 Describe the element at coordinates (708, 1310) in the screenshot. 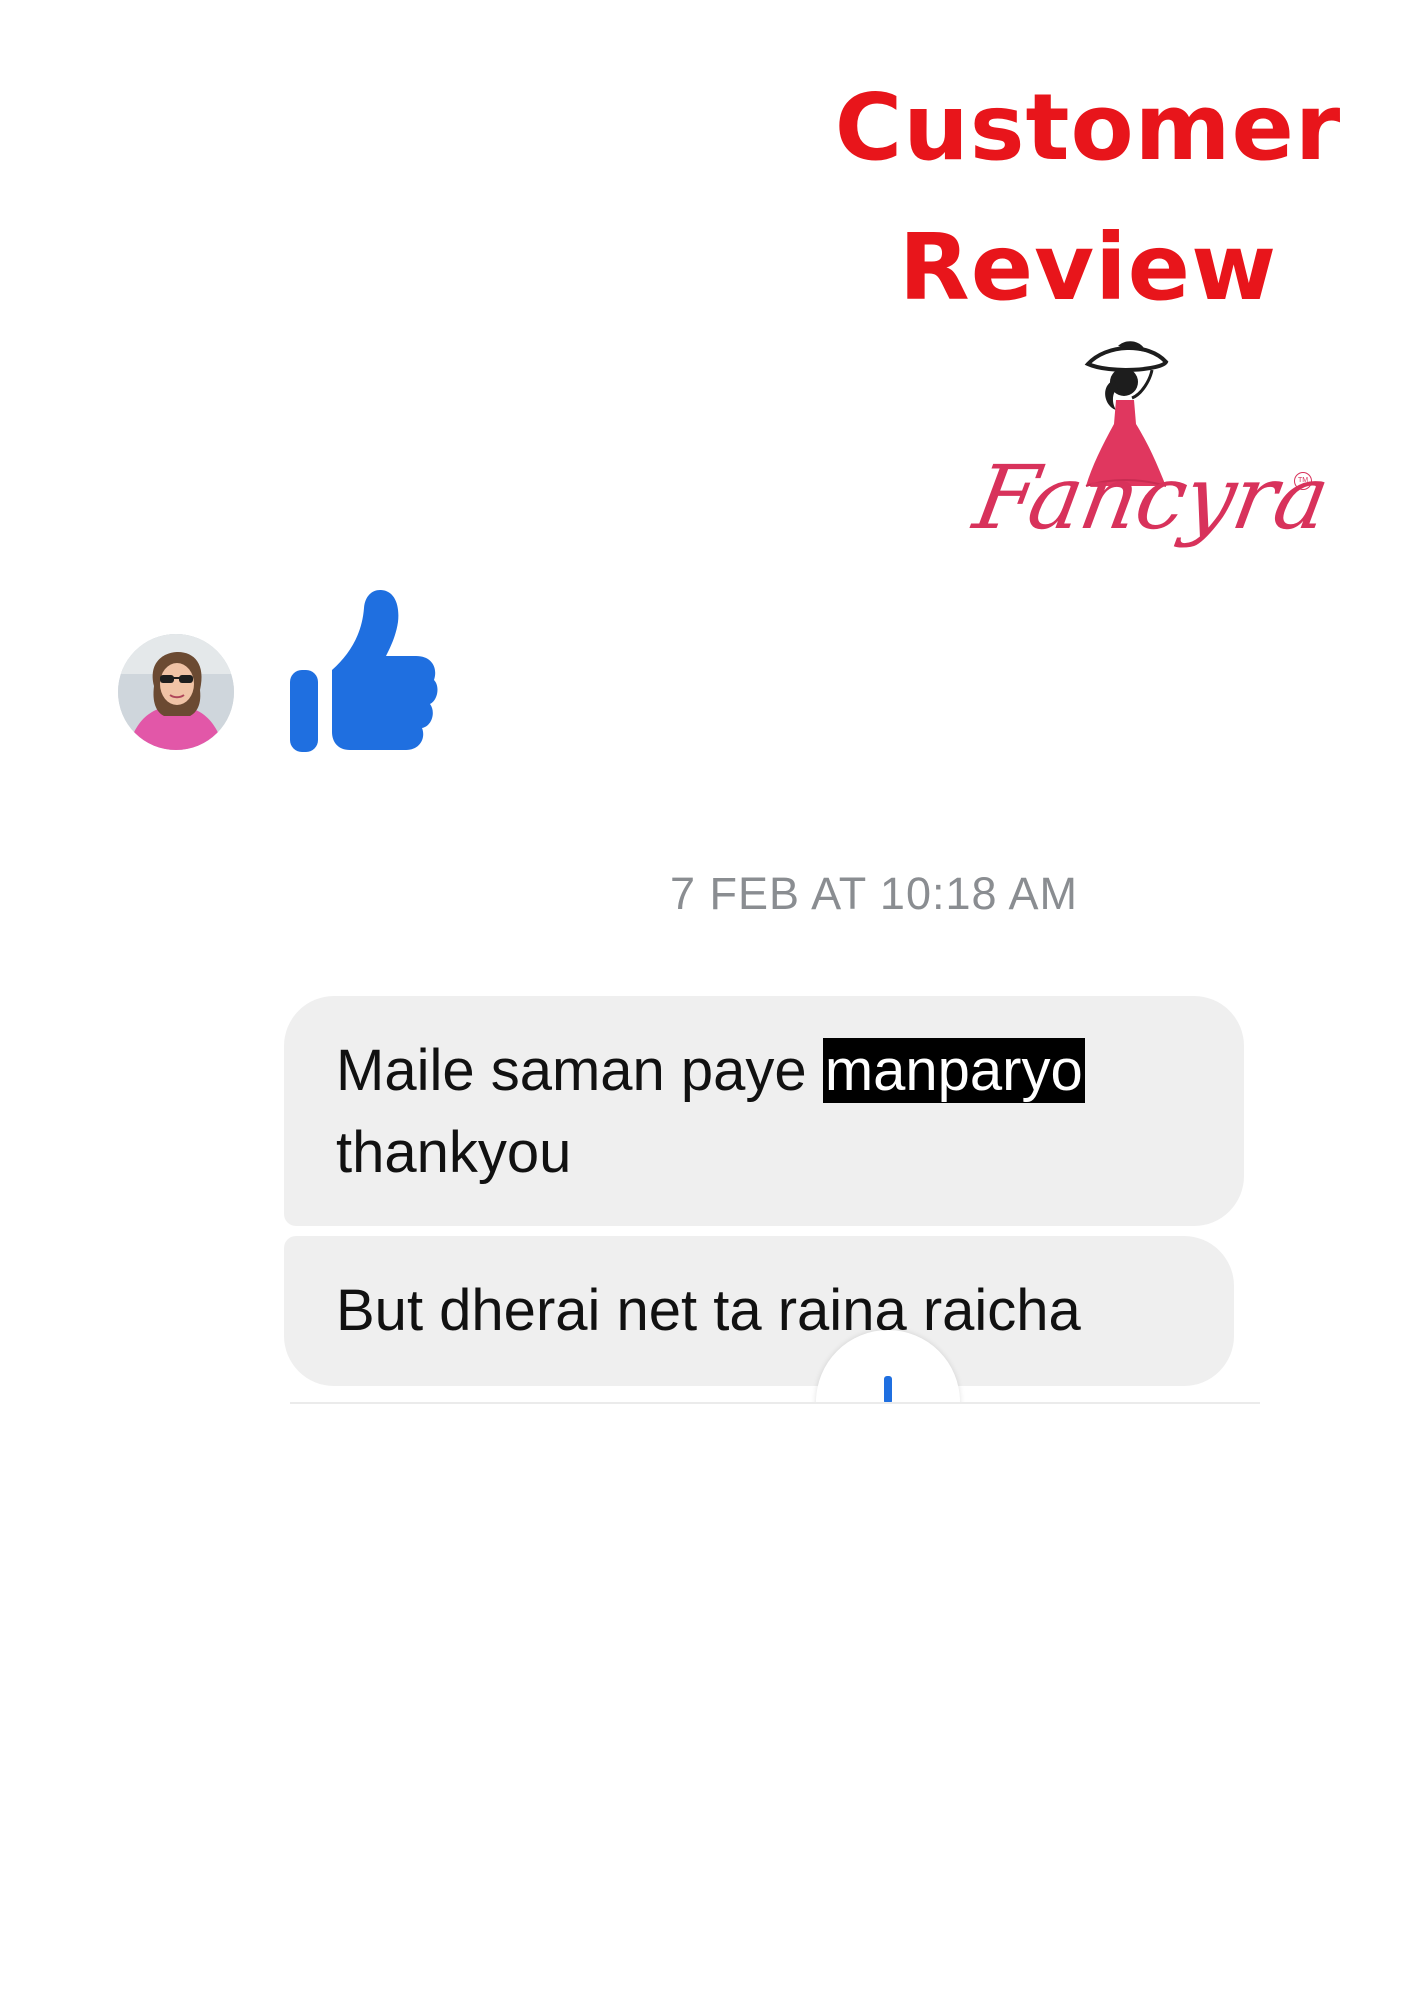

I see `message-text-2: But dherai net ta raina raicha` at that location.